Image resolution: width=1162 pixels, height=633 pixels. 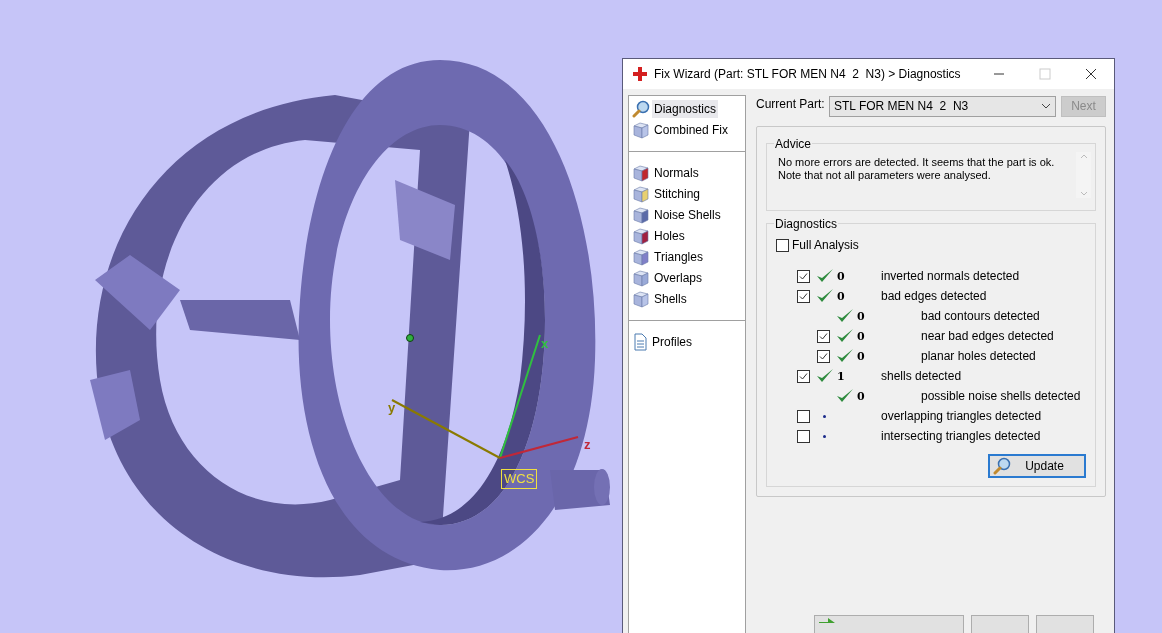 I want to click on nav-item: Triangles, so click(x=678, y=256).